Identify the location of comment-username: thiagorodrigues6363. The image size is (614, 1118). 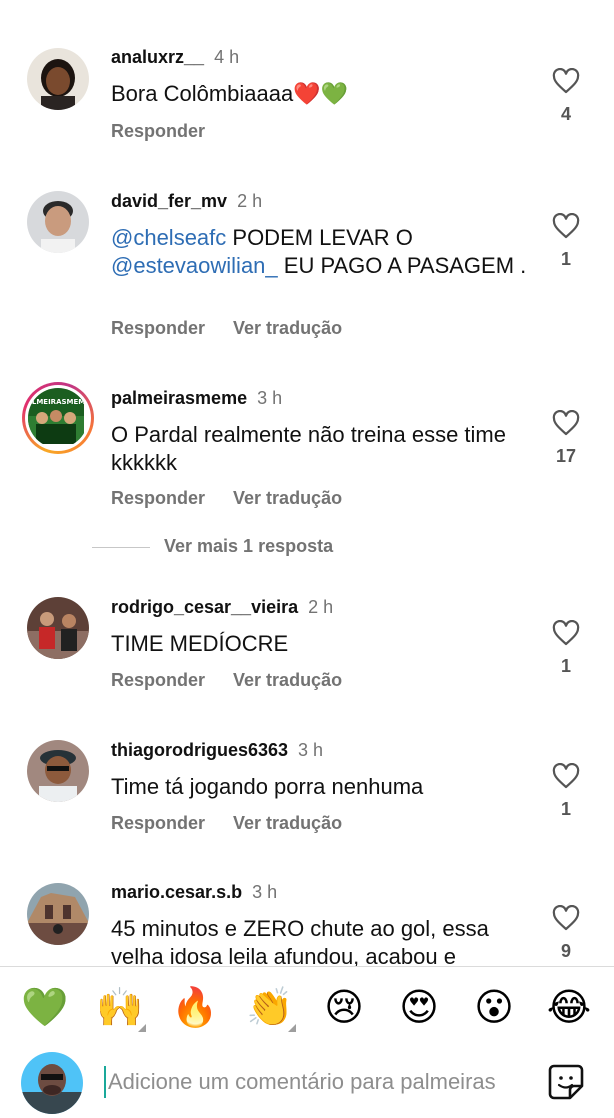
(199, 750).